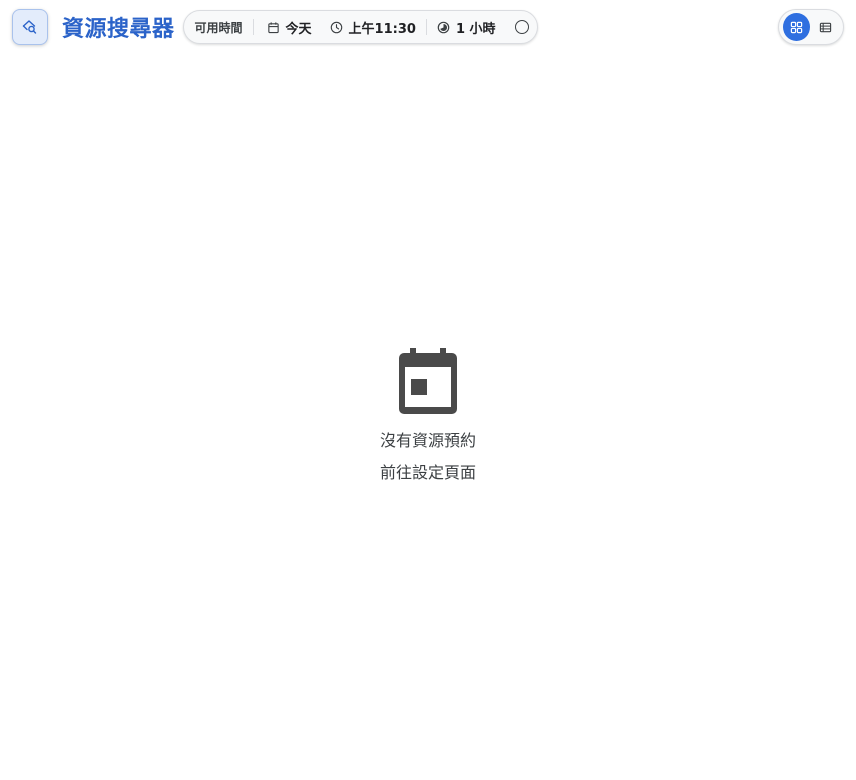 The height and width of the screenshot is (780, 856). I want to click on list-view-button, so click(826, 27).